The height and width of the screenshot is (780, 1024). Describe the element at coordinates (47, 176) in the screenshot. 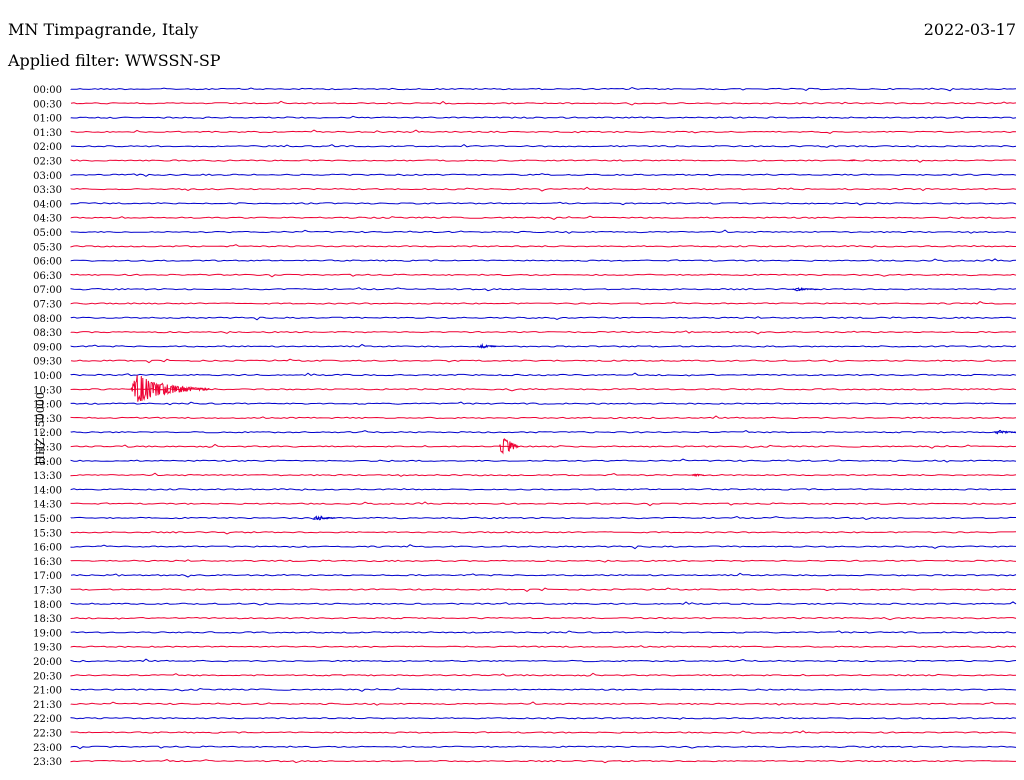

I see `row-tick-label: 03:00` at that location.